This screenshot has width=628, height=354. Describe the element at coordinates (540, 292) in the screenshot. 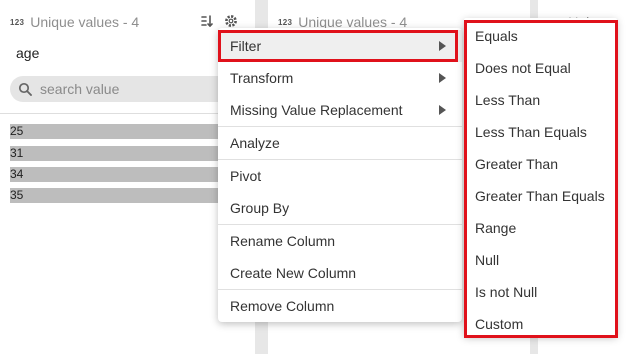

I see `filter-option-is-not-null: Is not Null` at that location.